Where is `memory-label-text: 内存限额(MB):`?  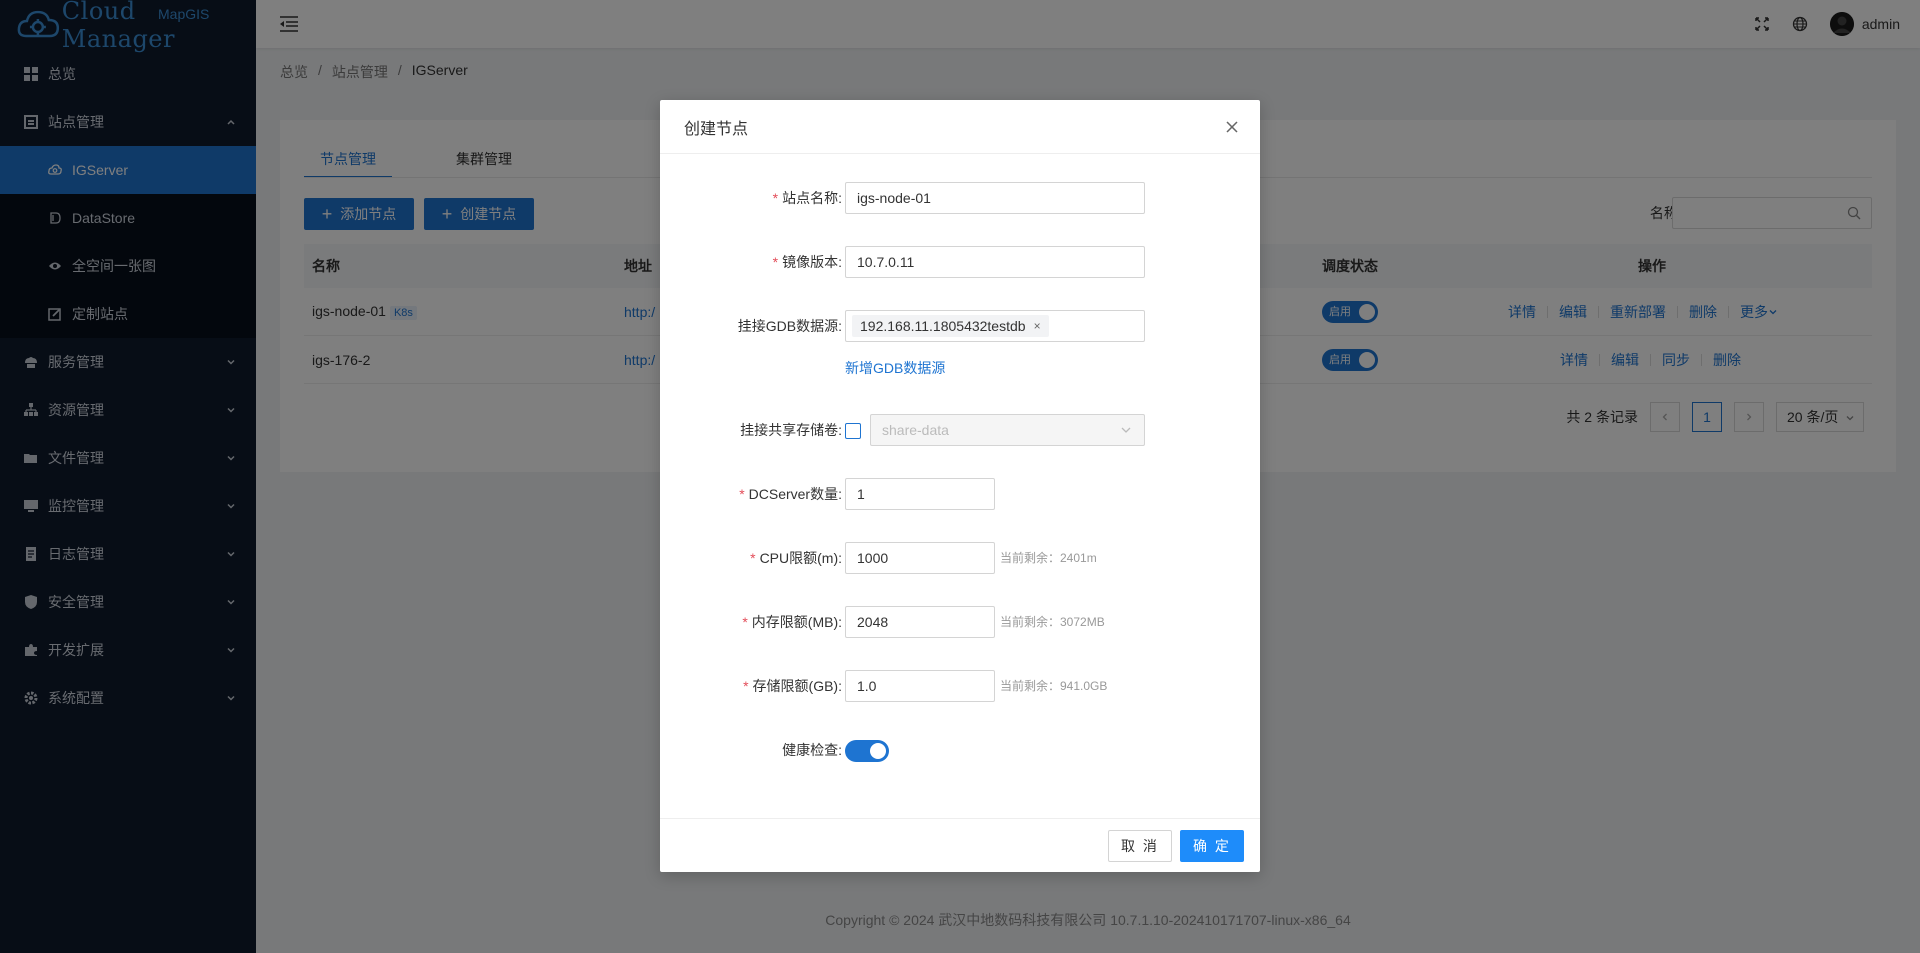
memory-label-text: 内存限额(MB): is located at coordinates (796, 622).